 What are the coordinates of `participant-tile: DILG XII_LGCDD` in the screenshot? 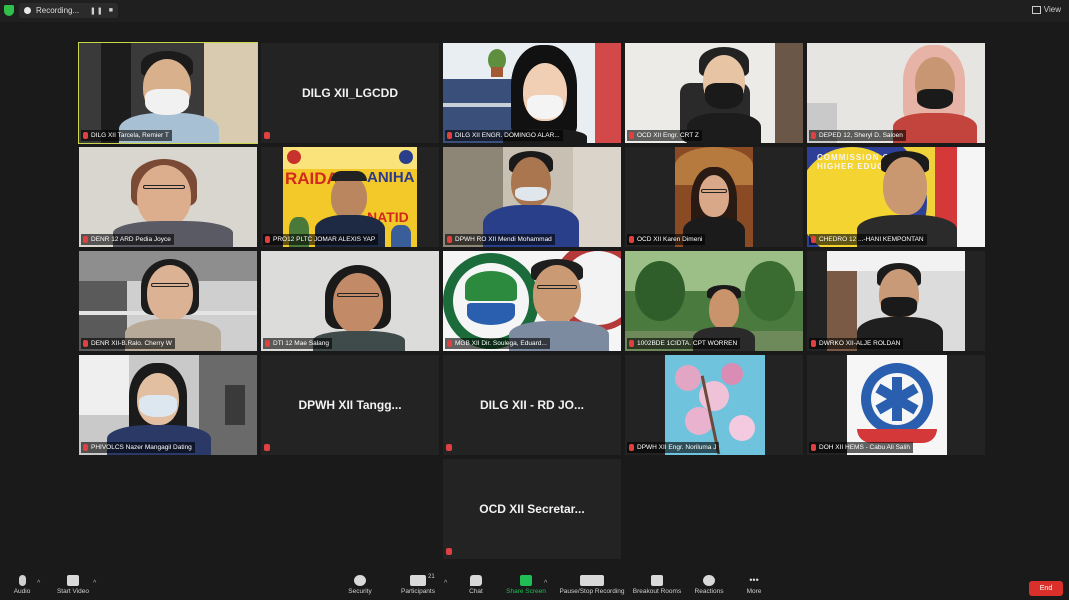 It's located at (350, 93).